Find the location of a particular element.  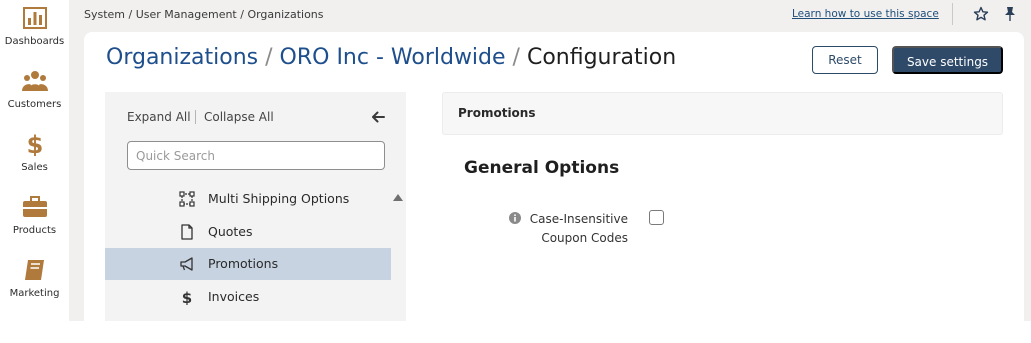

title-link-organization: ORO Inc - Worldwide is located at coordinates (393, 57).